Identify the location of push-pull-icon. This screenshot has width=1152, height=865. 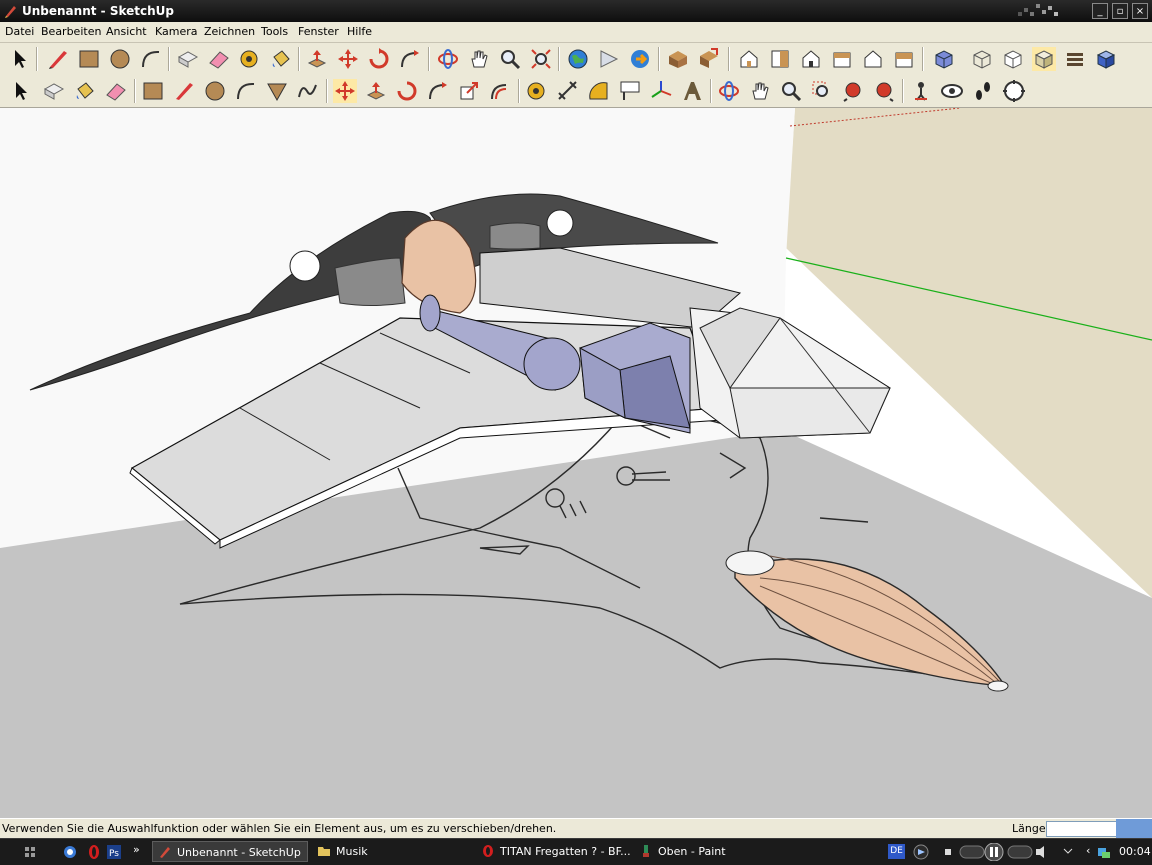
(317, 59).